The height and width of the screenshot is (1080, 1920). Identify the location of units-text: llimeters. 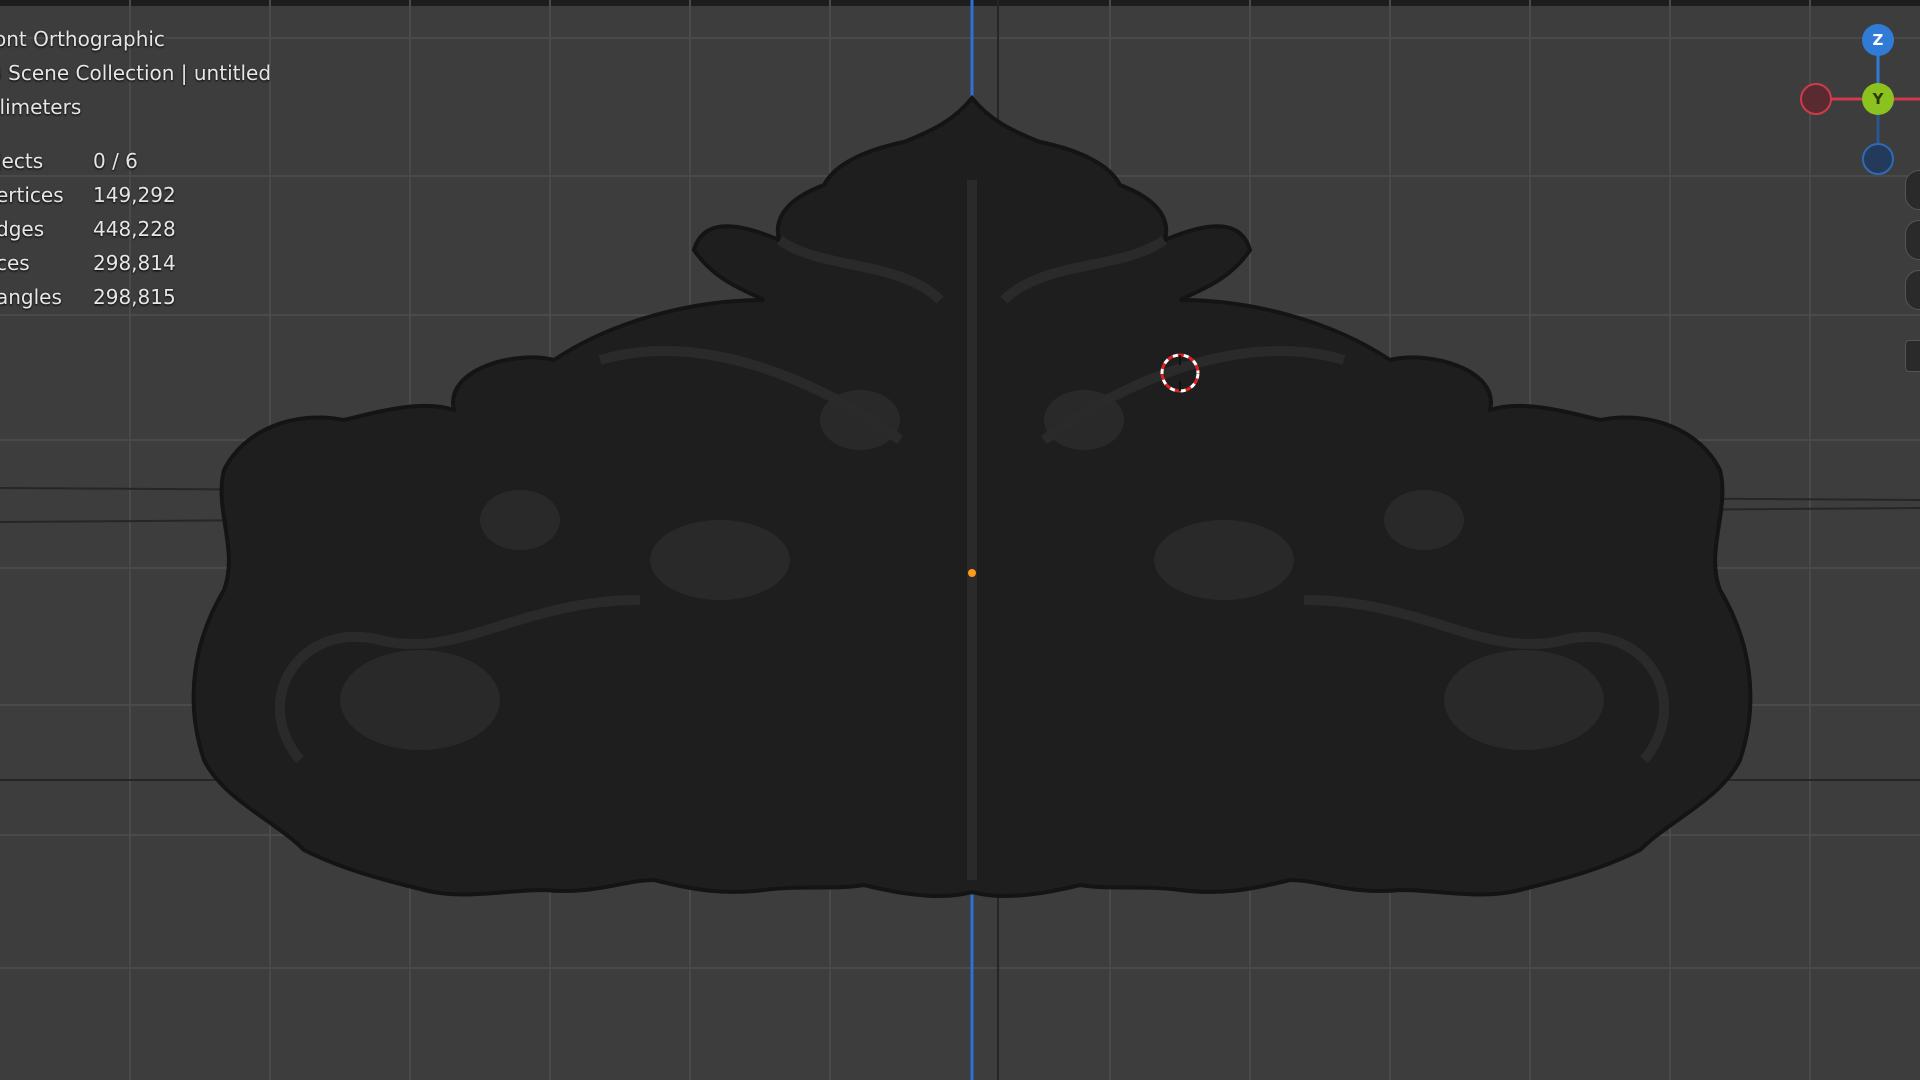
(41, 107).